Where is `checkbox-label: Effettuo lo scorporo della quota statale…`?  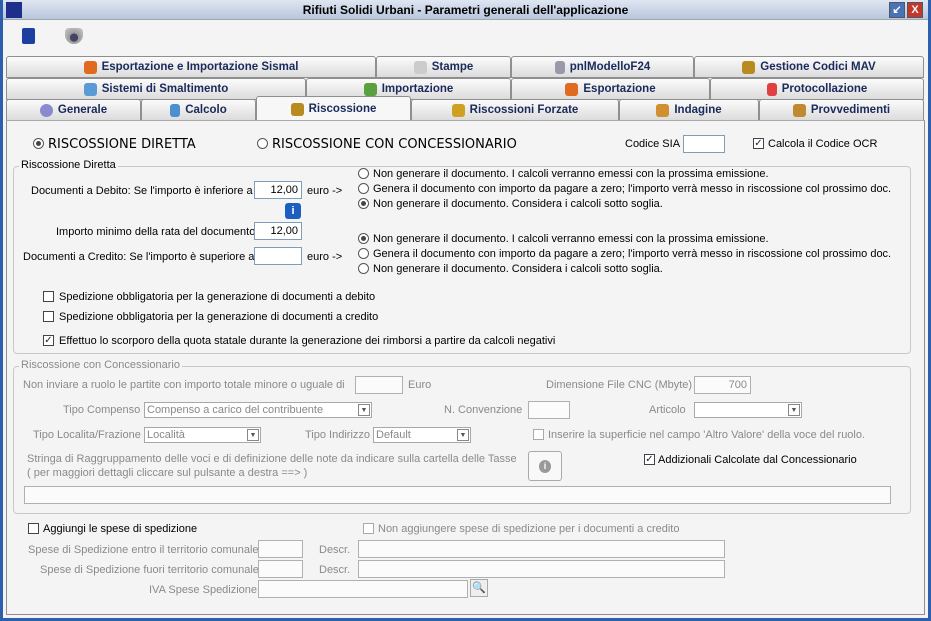 checkbox-label: Effettuo lo scorporo della quota statale… is located at coordinates (307, 341).